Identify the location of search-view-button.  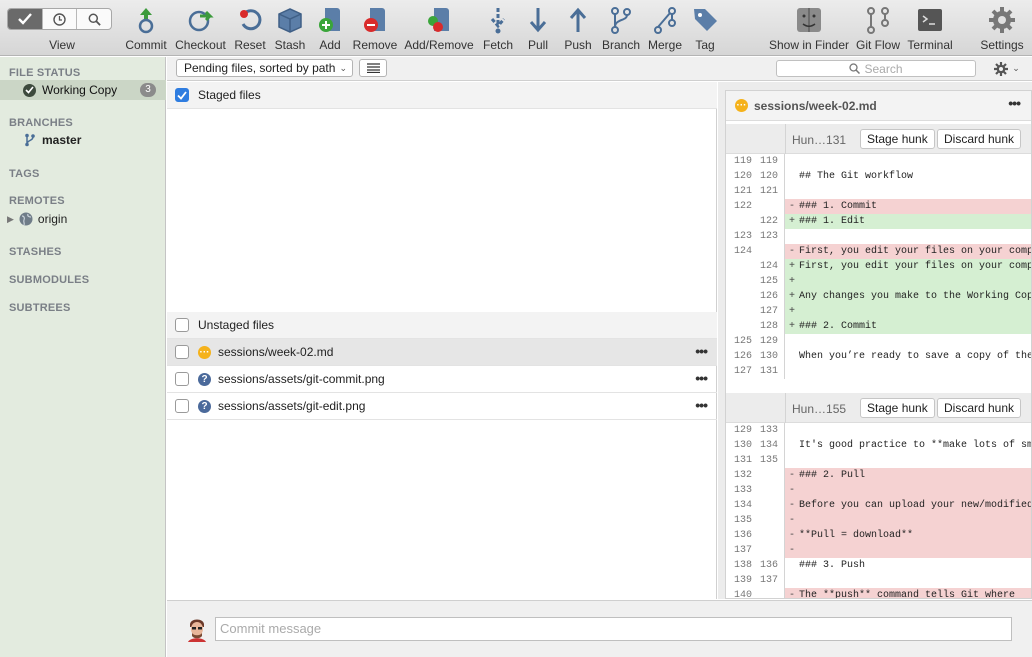
(94, 19).